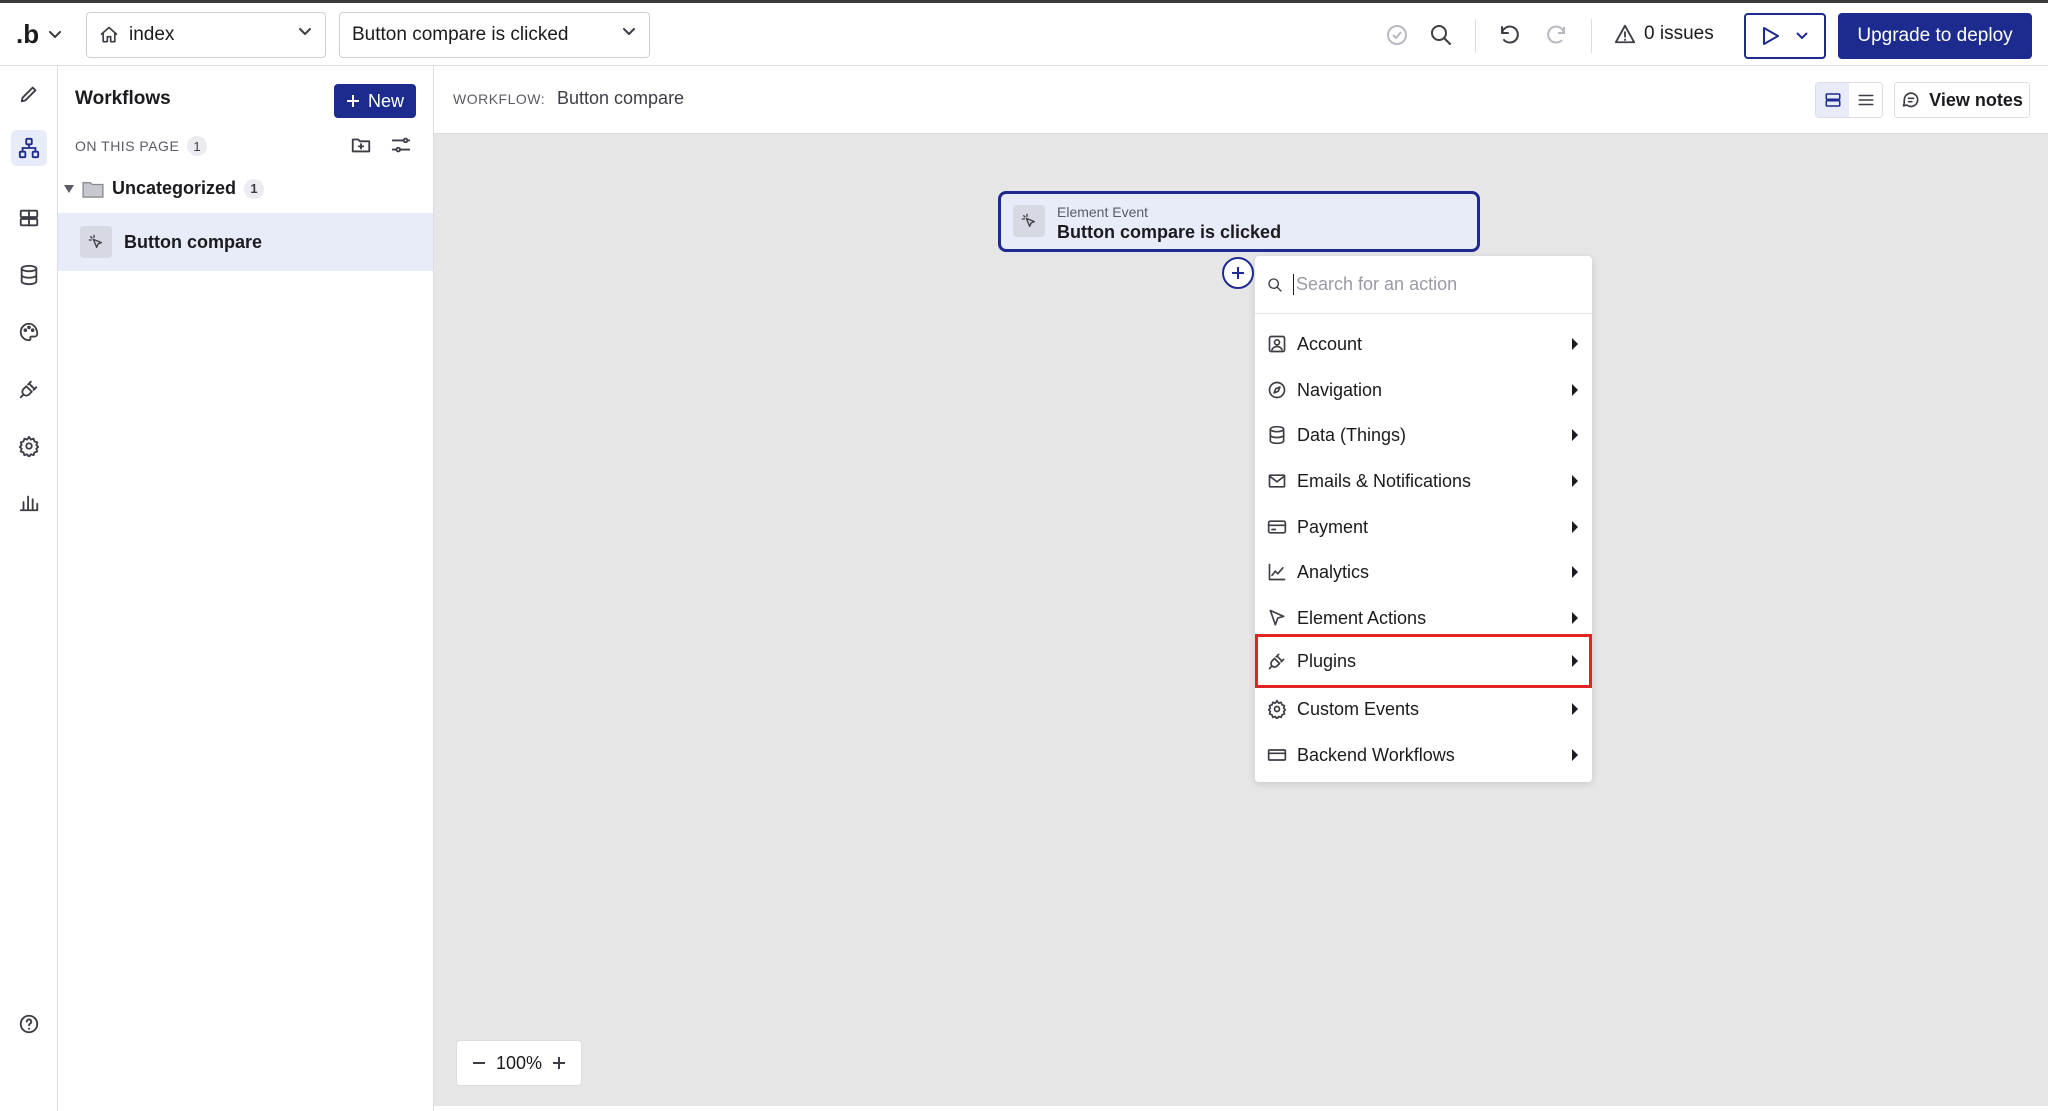  What do you see at coordinates (375, 101) in the screenshot?
I see `new-workflow-button: New` at bounding box center [375, 101].